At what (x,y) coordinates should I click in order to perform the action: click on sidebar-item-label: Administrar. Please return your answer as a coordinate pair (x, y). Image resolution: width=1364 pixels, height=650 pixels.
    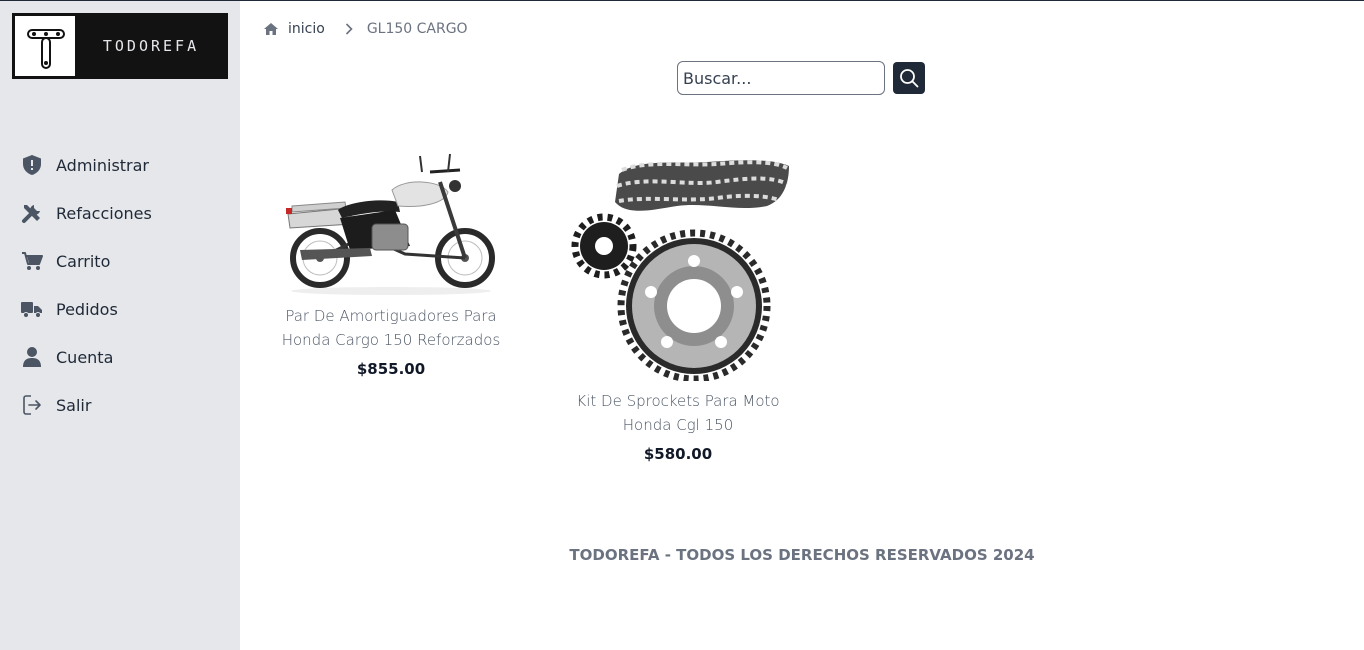
    Looking at the image, I should click on (103, 165).